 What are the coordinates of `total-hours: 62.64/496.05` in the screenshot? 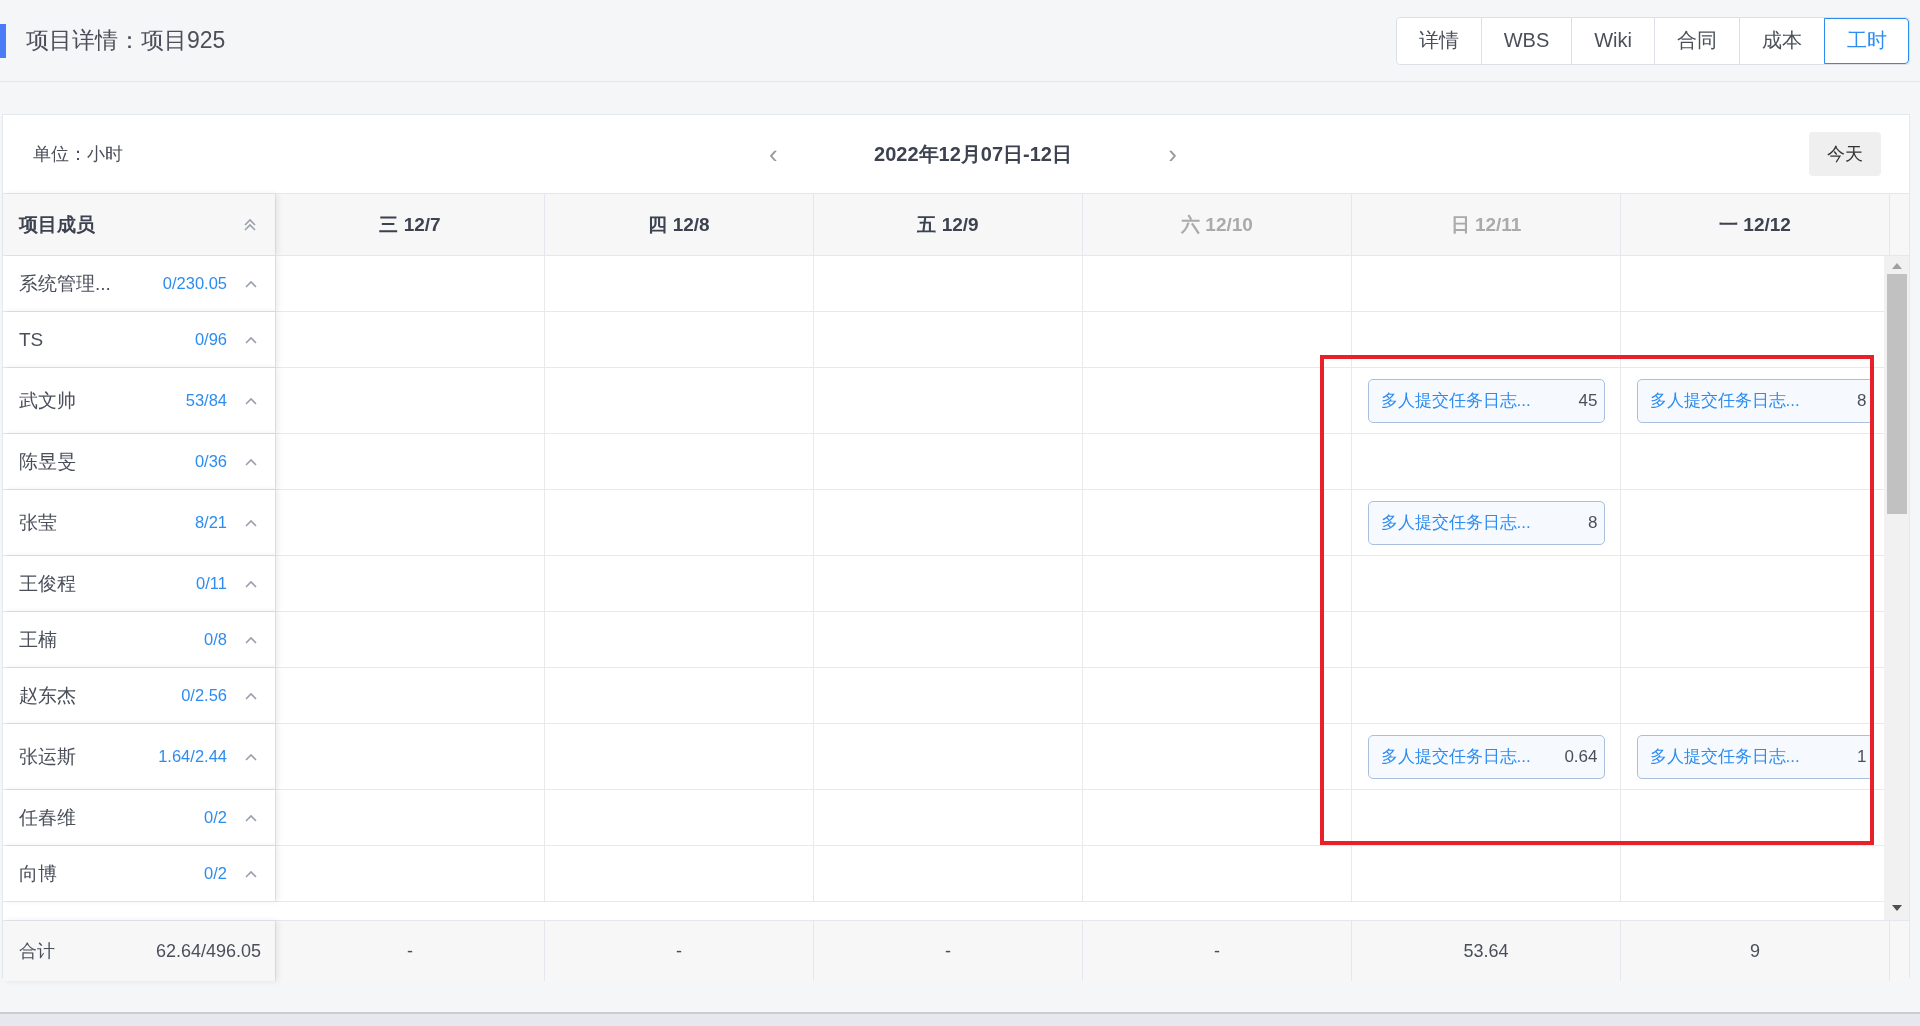 It's located at (208, 951).